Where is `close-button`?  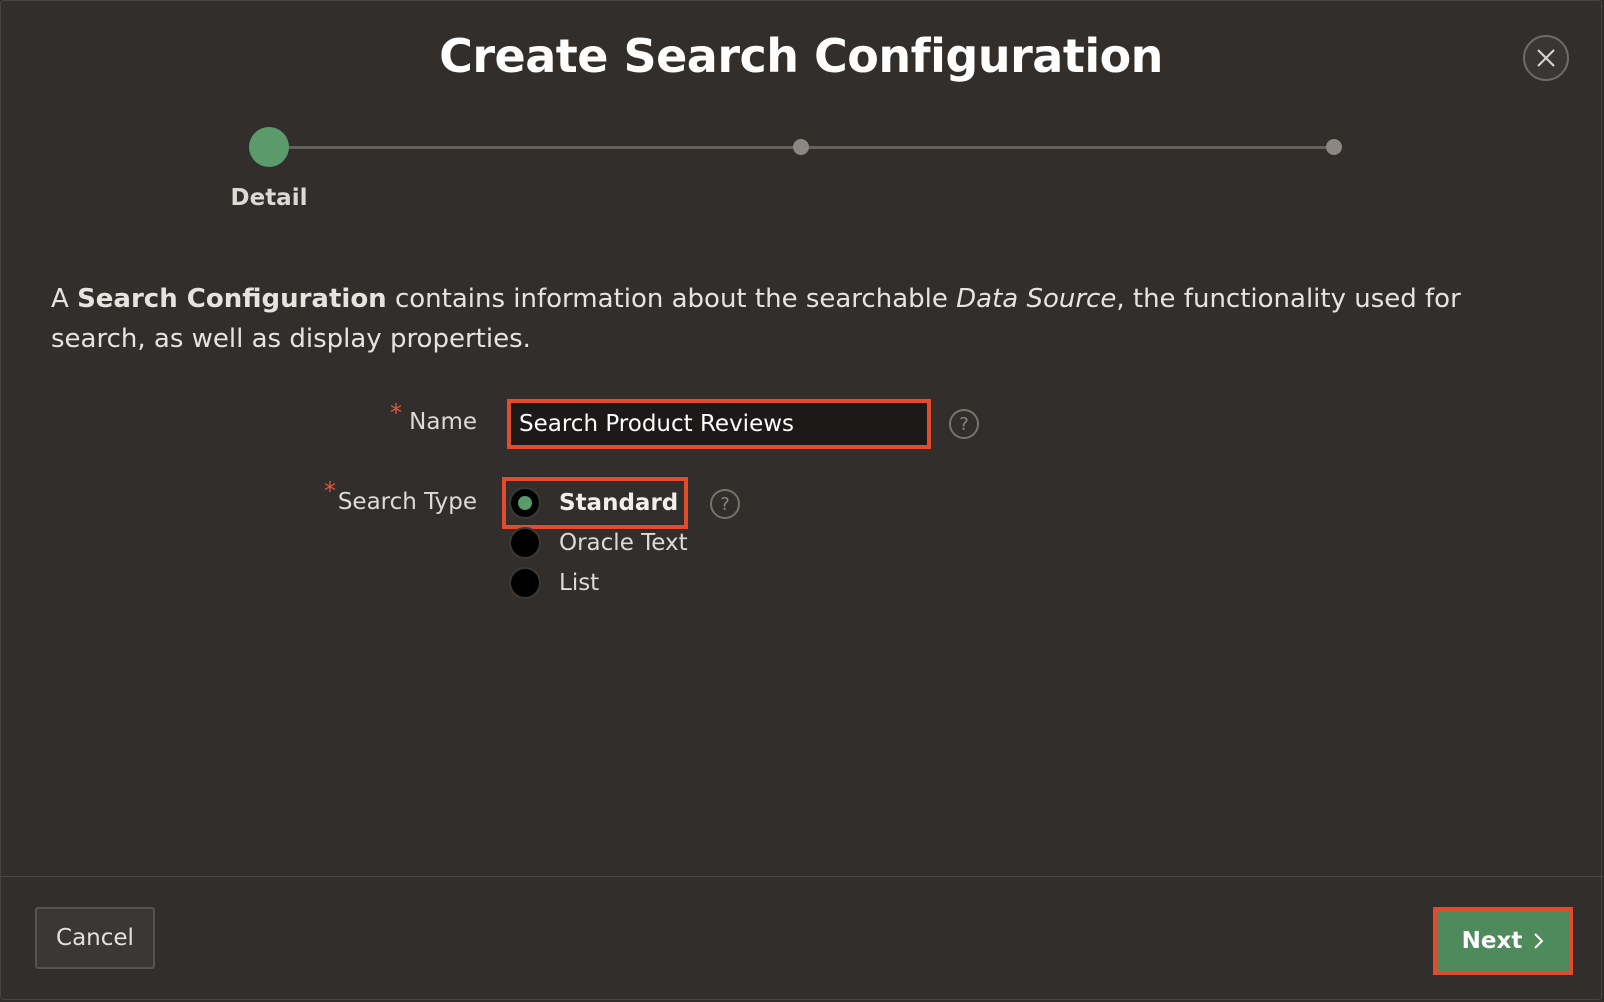 close-button is located at coordinates (1546, 58).